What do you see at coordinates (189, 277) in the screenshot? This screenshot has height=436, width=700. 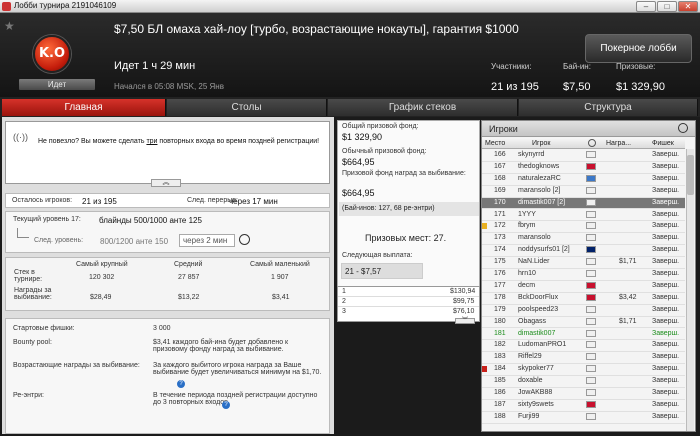 I see `stack-average-value: 27 857` at bounding box center [189, 277].